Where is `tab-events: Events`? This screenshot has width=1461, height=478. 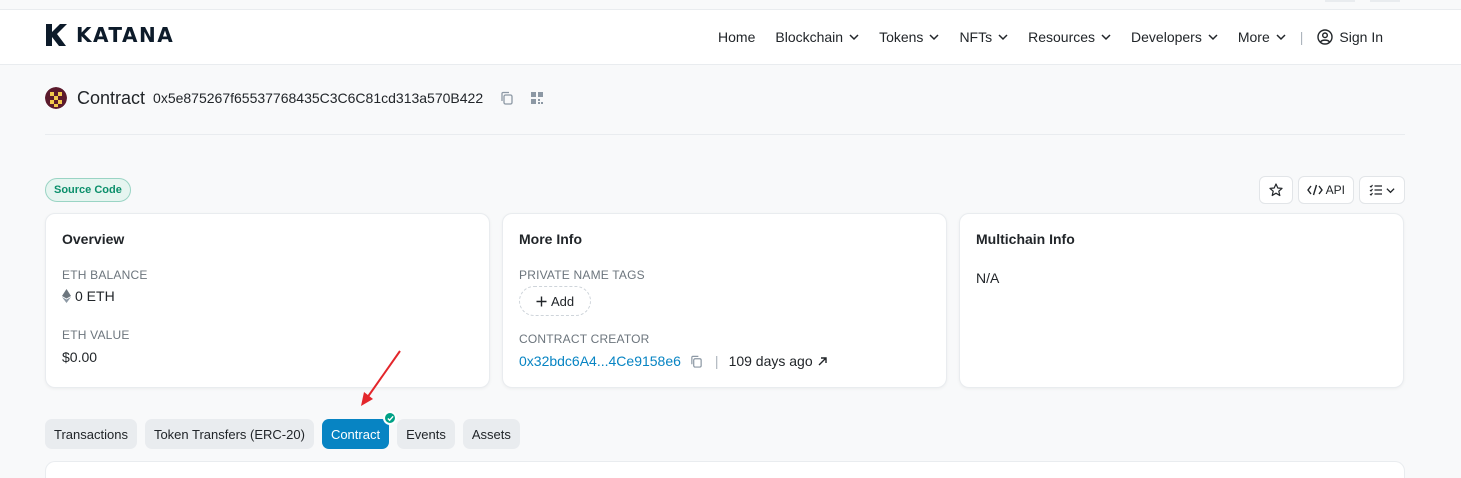 tab-events: Events is located at coordinates (426, 434).